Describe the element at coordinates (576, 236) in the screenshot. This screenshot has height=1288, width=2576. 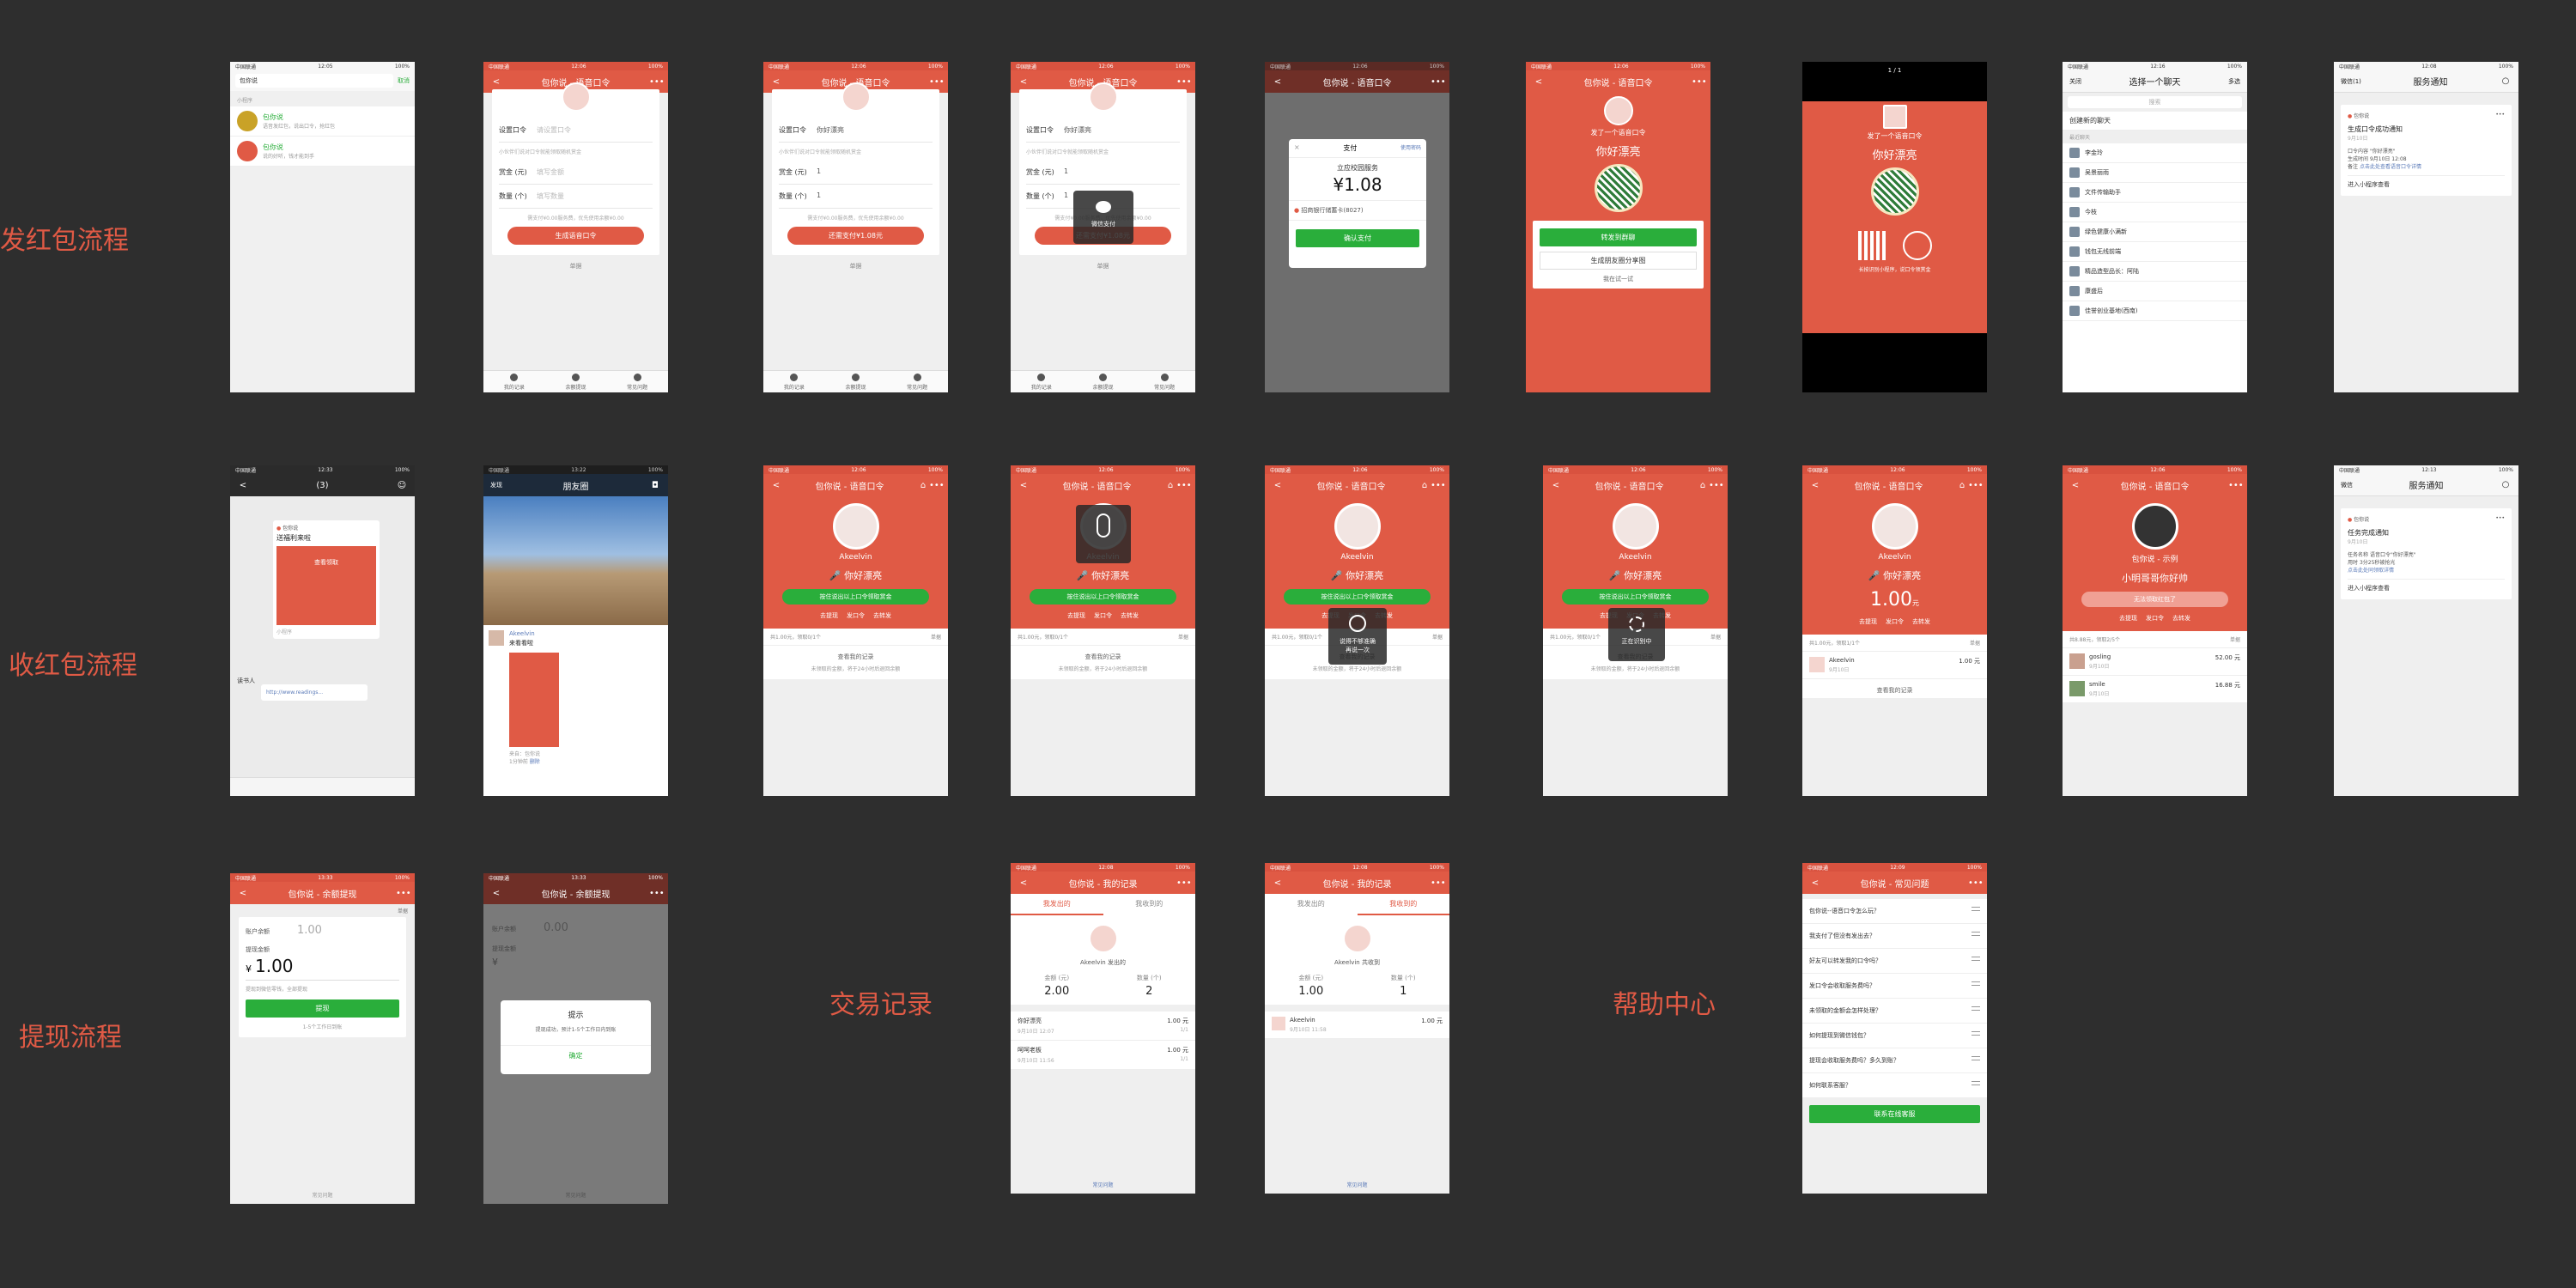
I see `generate-button: 生成语音口令` at that location.